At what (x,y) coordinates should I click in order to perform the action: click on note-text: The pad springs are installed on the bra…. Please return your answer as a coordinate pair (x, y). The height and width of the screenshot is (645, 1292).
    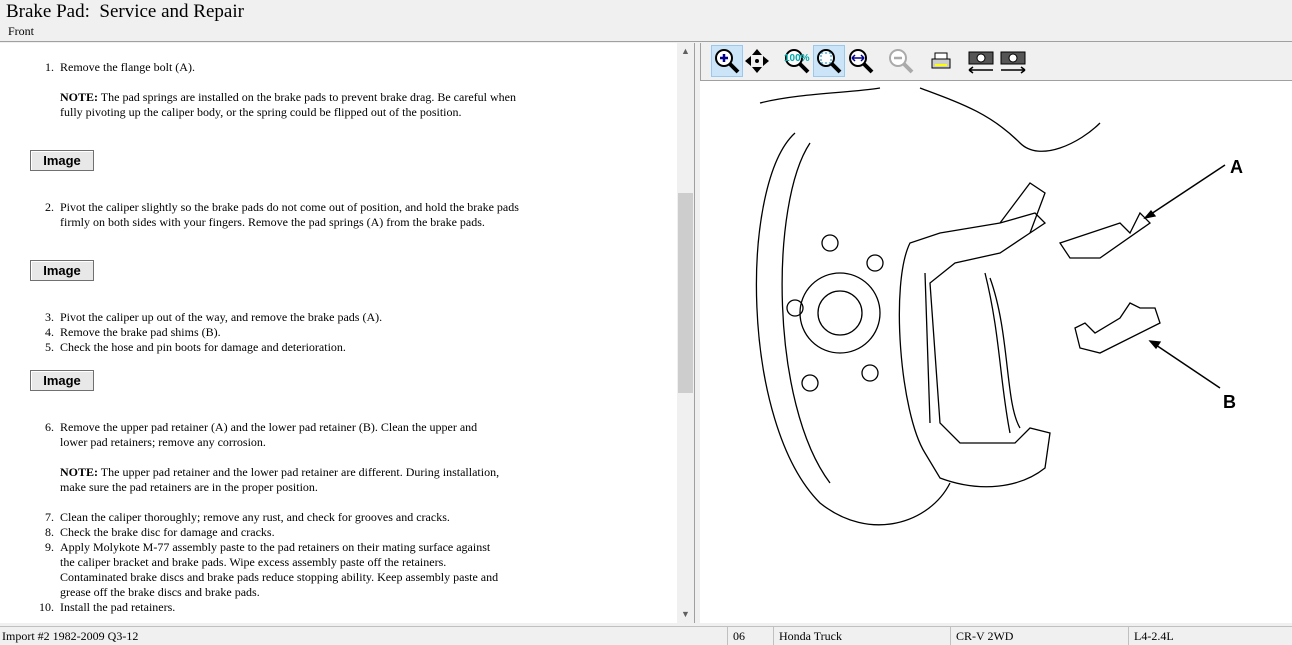
    Looking at the image, I should click on (288, 104).